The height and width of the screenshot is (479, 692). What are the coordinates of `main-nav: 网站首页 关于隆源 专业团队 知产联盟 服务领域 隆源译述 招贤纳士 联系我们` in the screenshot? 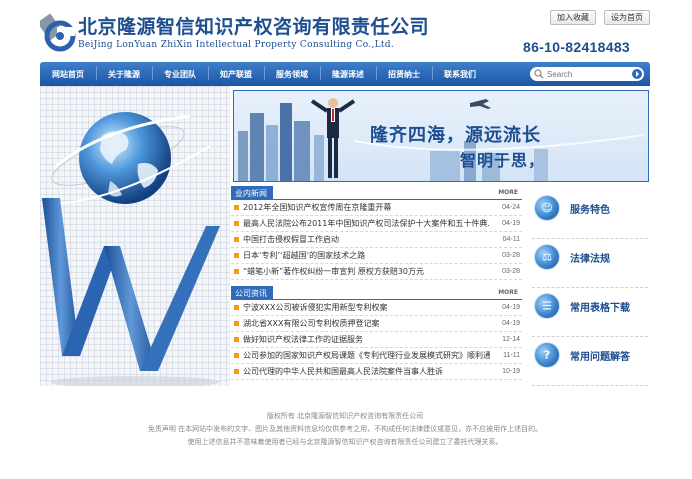 It's located at (345, 74).